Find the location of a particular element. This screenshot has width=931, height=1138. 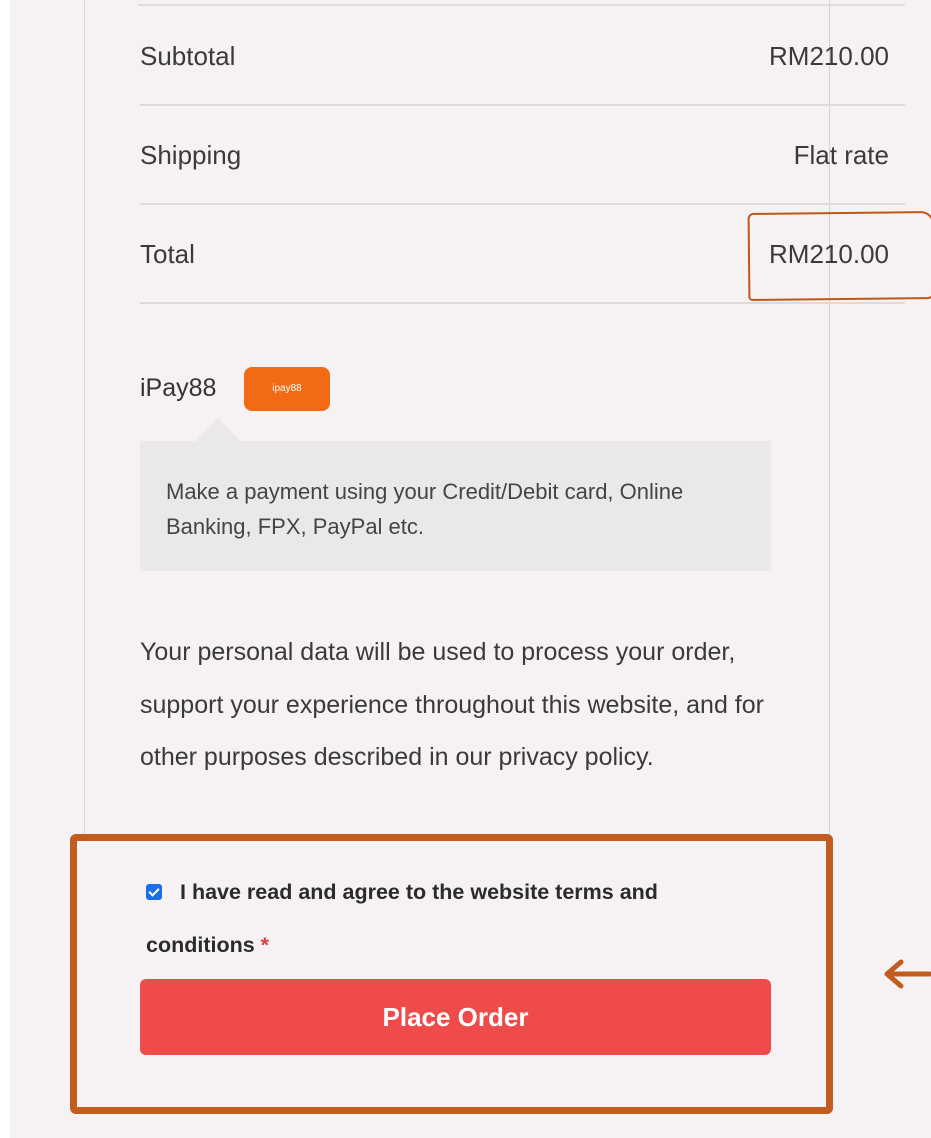

ipay88-logo: ipay88 is located at coordinates (287, 389).